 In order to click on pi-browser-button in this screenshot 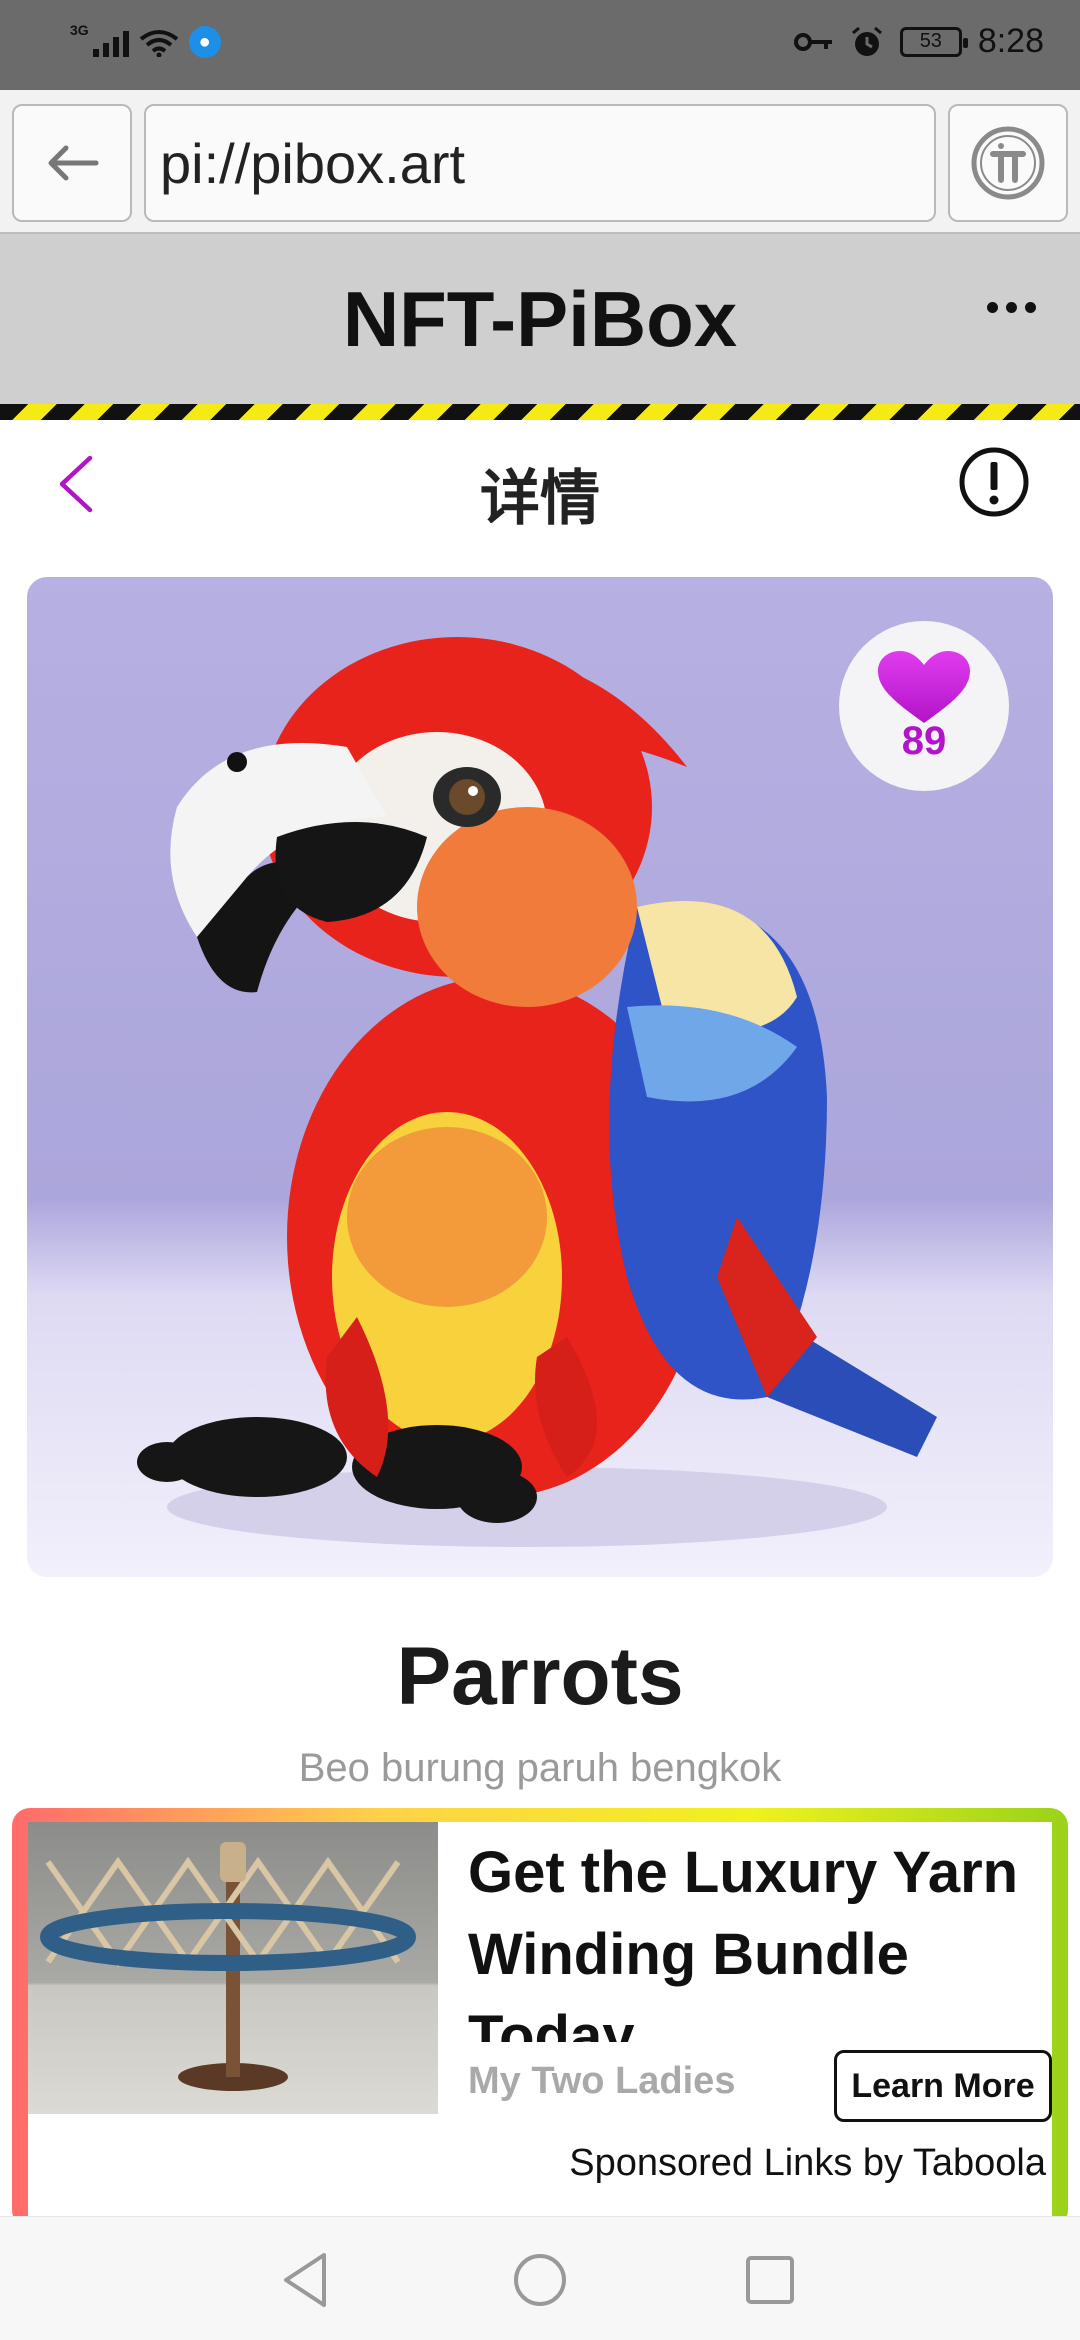, I will do `click(1008, 163)`.